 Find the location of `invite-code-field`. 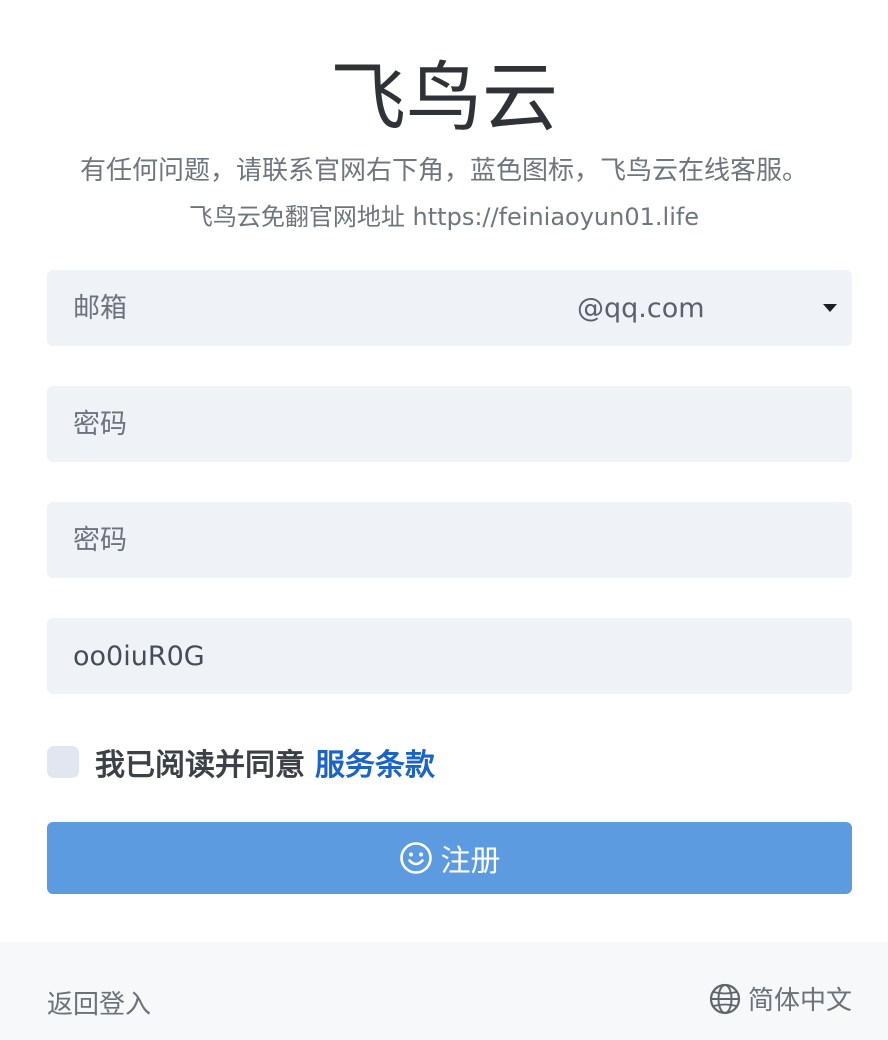

invite-code-field is located at coordinates (449, 656).